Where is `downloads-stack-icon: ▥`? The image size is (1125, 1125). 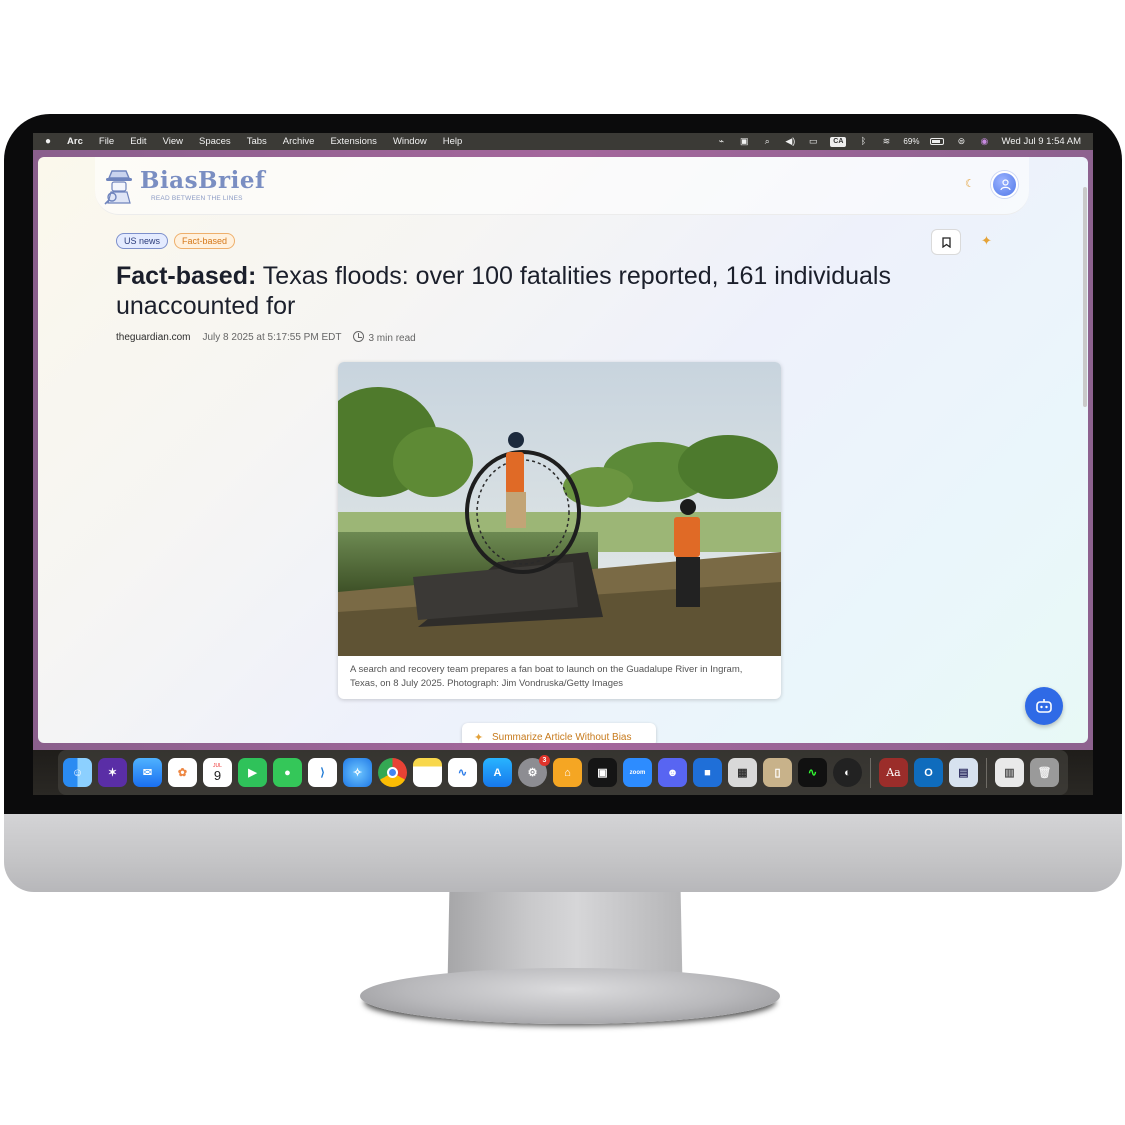
downloads-stack-icon: ▥ is located at coordinates (1009, 772).